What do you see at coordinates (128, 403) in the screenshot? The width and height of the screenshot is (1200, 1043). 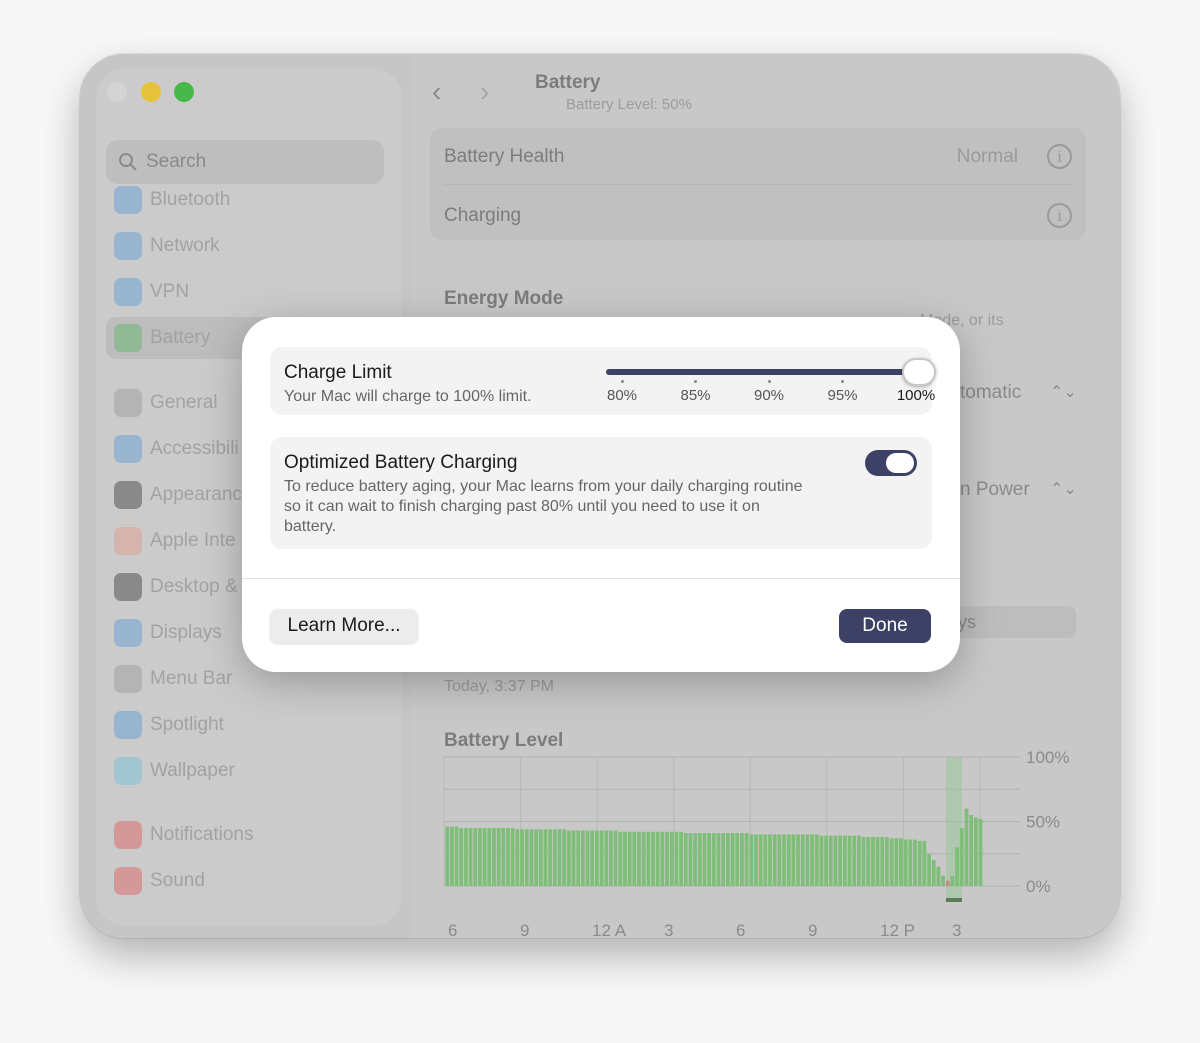 I see `gear-icon` at bounding box center [128, 403].